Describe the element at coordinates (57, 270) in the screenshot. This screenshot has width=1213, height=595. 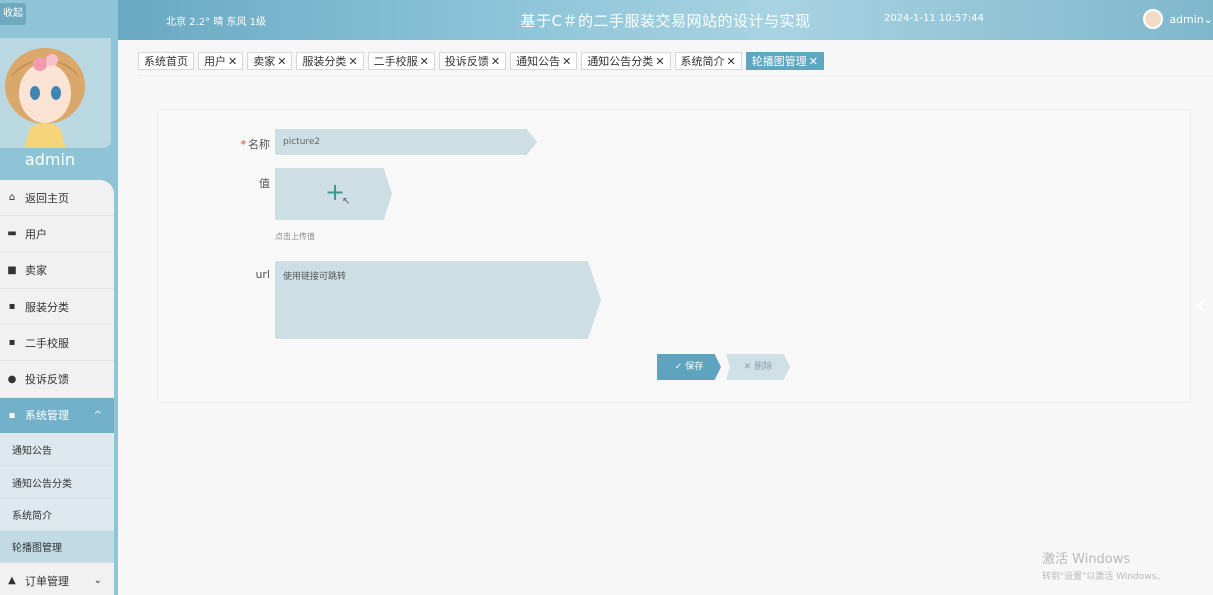
I see `sidebar-item-seller: ■ 卖家` at that location.